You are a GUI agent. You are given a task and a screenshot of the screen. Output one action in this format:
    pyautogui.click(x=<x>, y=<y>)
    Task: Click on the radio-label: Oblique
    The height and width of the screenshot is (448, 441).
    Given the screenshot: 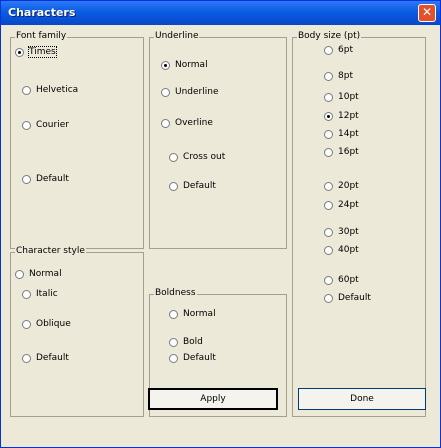 What is the action you would take?
    pyautogui.click(x=53, y=324)
    